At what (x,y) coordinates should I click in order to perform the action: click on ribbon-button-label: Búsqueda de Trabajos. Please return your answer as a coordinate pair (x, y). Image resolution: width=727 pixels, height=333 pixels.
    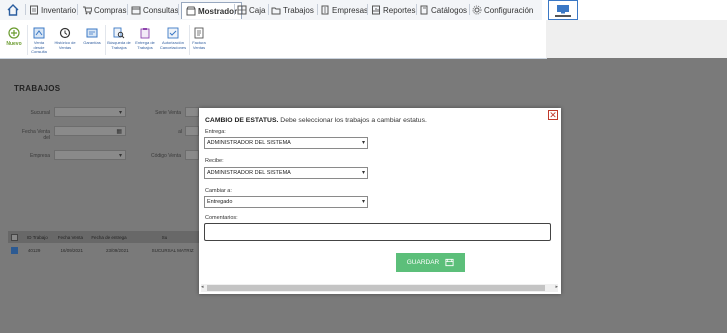
    Looking at the image, I should click on (119, 45).